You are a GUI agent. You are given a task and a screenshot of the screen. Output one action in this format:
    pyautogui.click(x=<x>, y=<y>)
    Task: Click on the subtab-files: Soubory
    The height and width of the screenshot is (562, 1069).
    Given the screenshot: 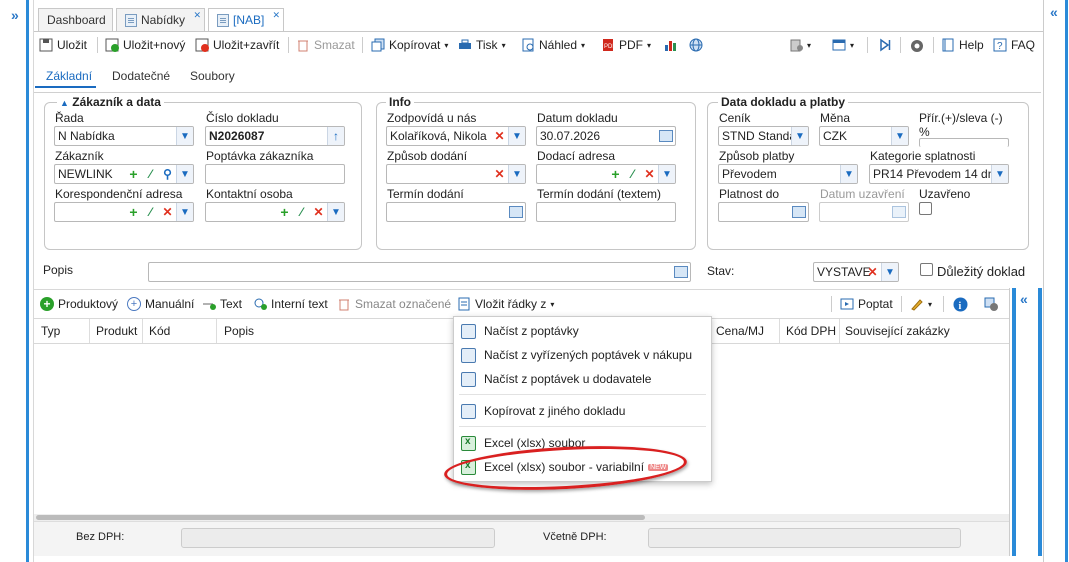 What is the action you would take?
    pyautogui.click(x=212, y=76)
    